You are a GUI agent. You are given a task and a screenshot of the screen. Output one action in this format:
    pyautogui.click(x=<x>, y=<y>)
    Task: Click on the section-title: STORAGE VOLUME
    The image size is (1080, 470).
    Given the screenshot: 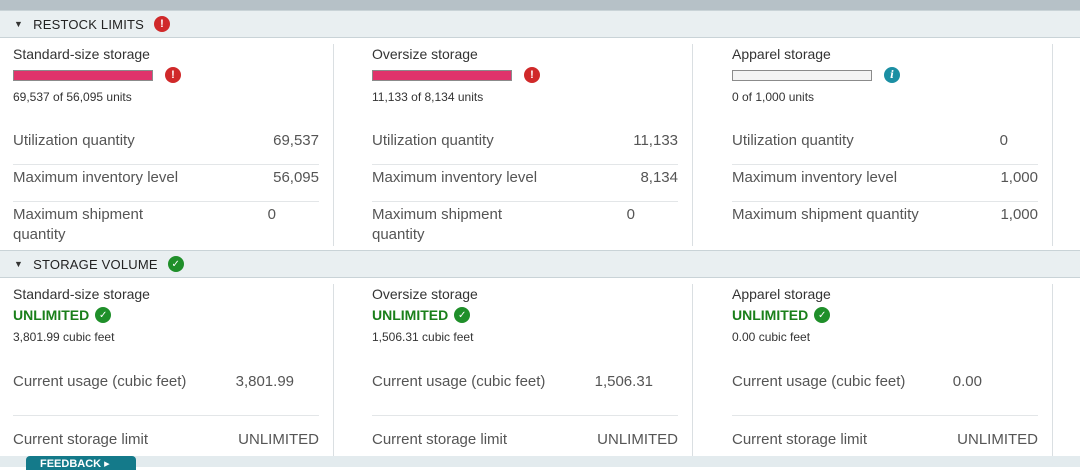 What is the action you would take?
    pyautogui.click(x=95, y=264)
    